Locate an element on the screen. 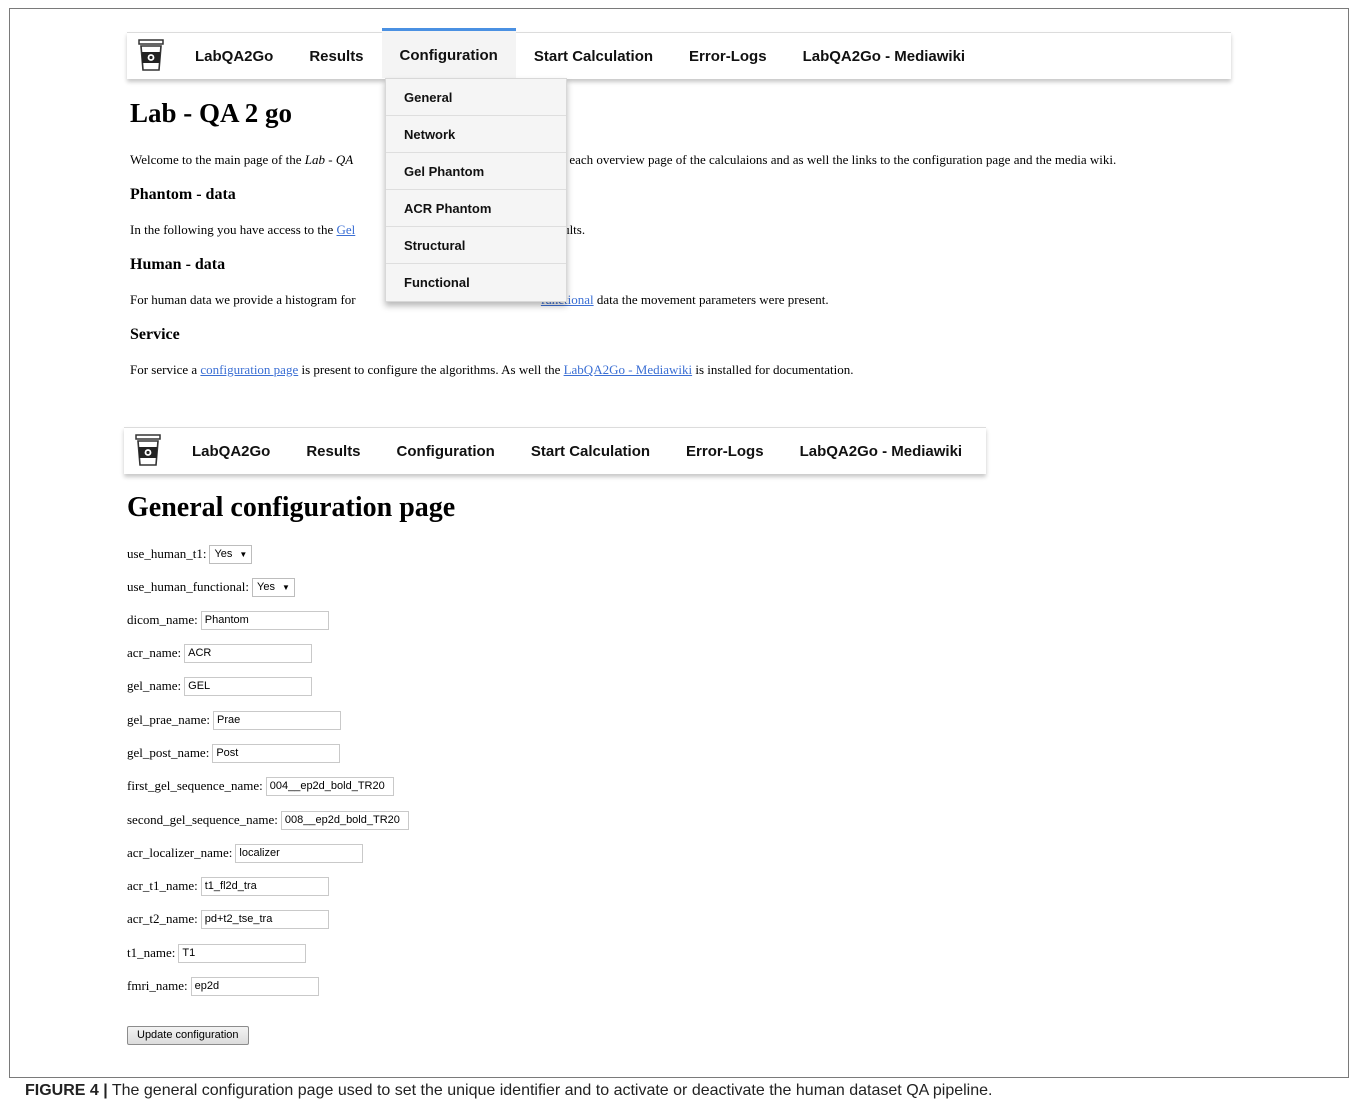  dropdown-item-structural: Structural is located at coordinates (476, 245).